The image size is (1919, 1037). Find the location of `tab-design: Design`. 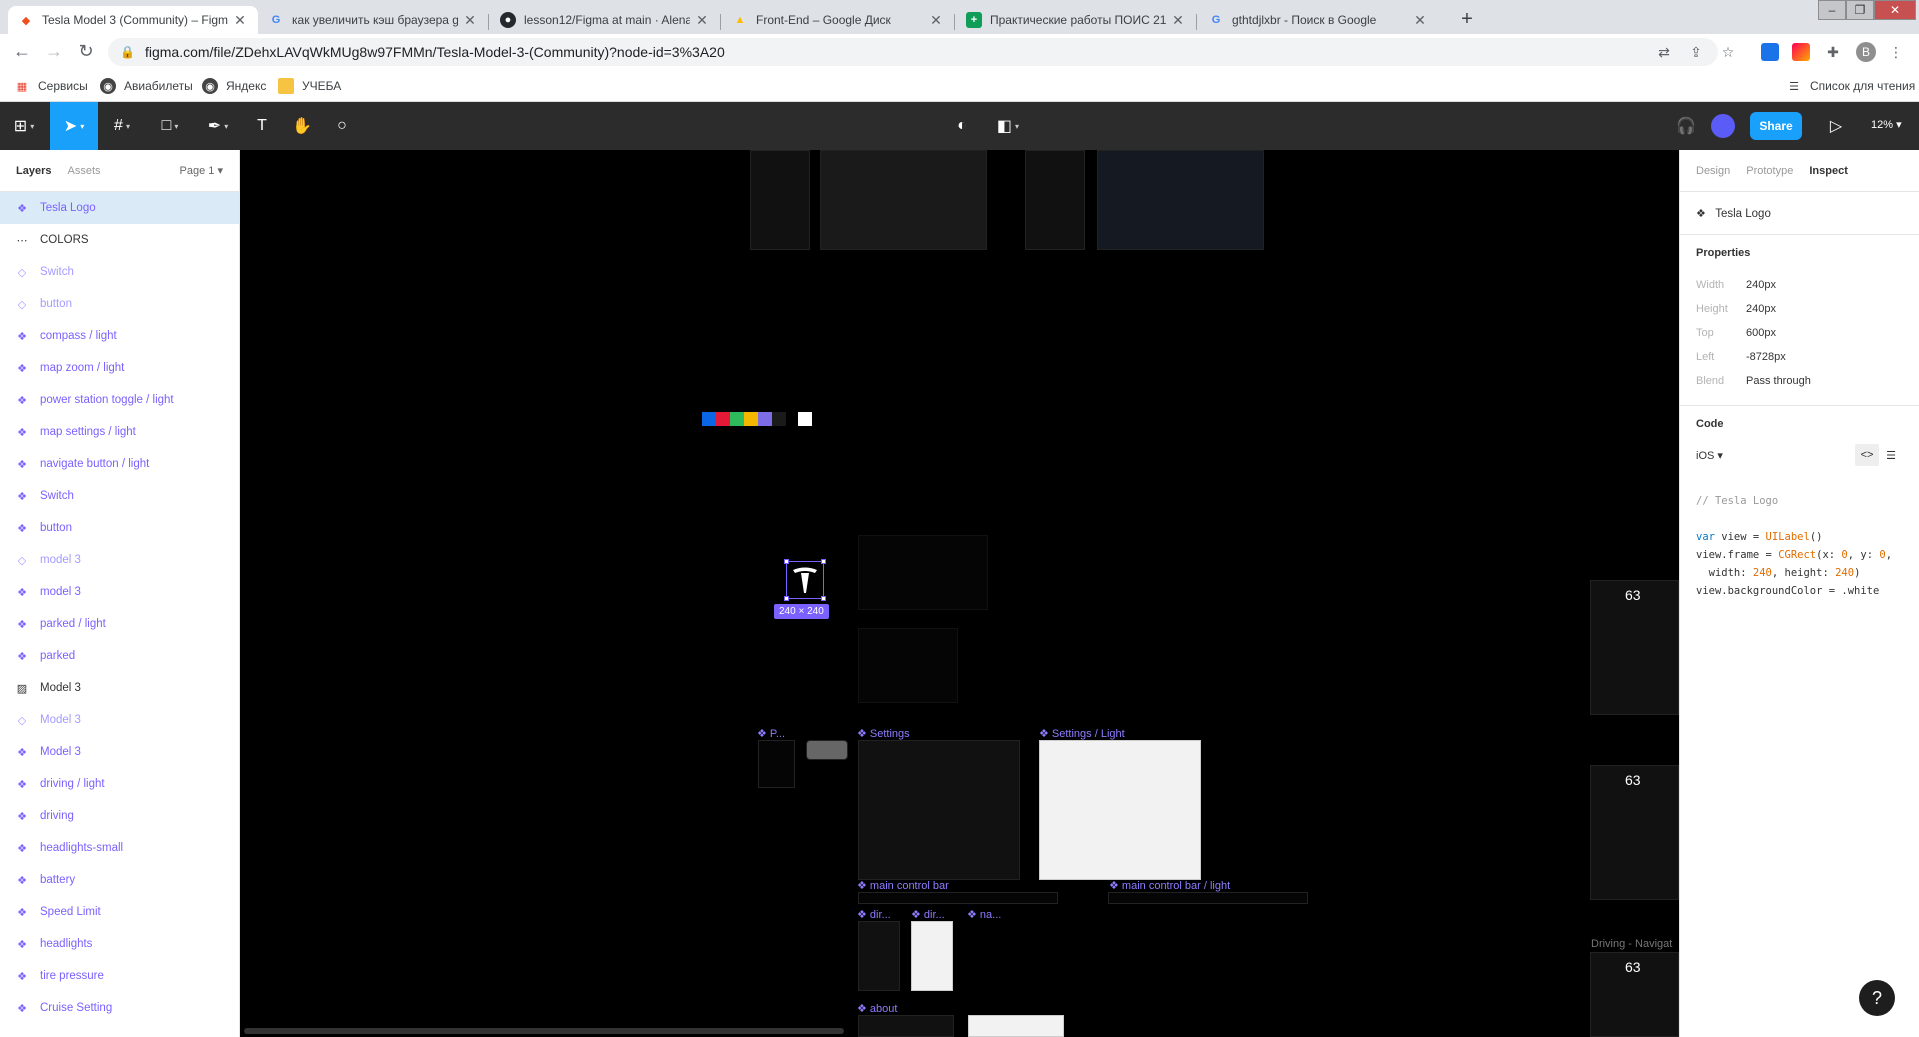

tab-design: Design is located at coordinates (1713, 171).